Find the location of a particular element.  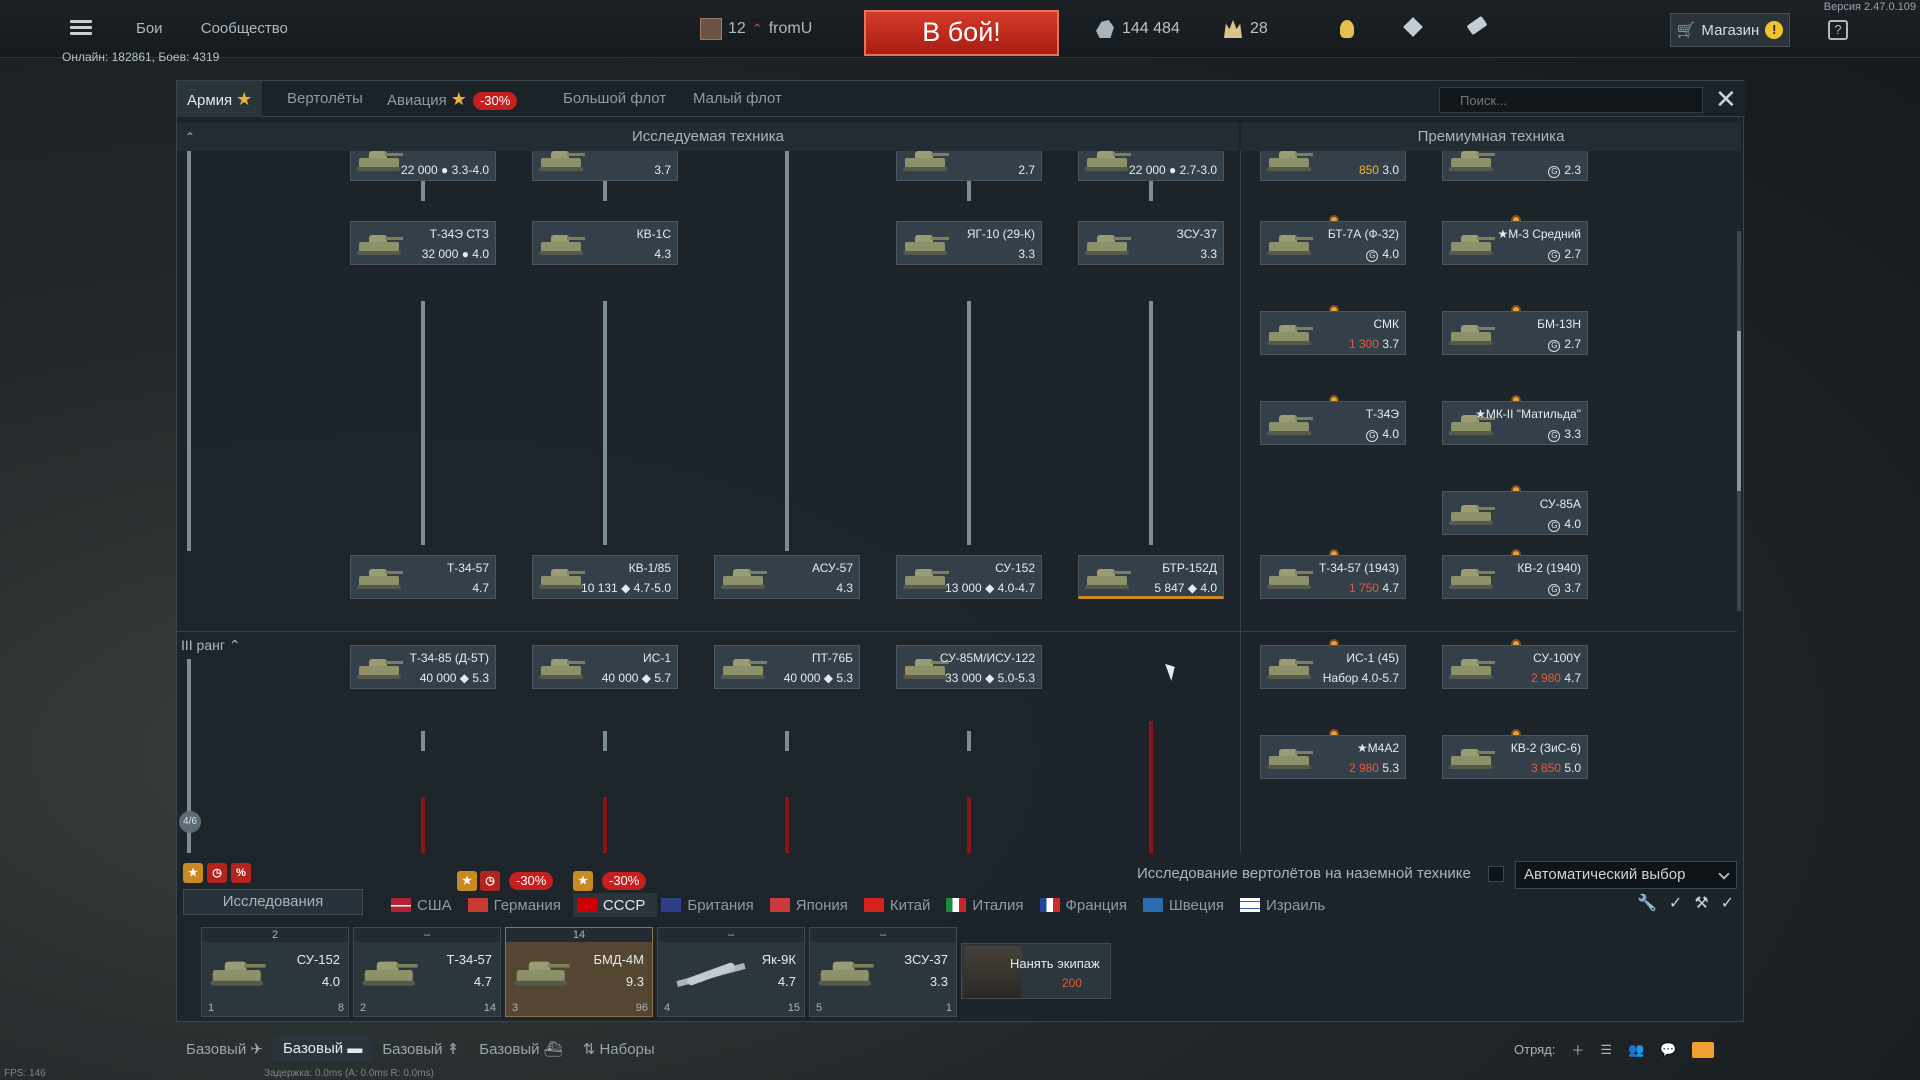

player-level: 12 is located at coordinates (737, 28).